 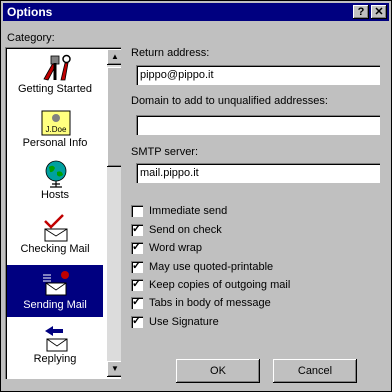 I want to click on immediate-send-checkbox, so click(x=137, y=211).